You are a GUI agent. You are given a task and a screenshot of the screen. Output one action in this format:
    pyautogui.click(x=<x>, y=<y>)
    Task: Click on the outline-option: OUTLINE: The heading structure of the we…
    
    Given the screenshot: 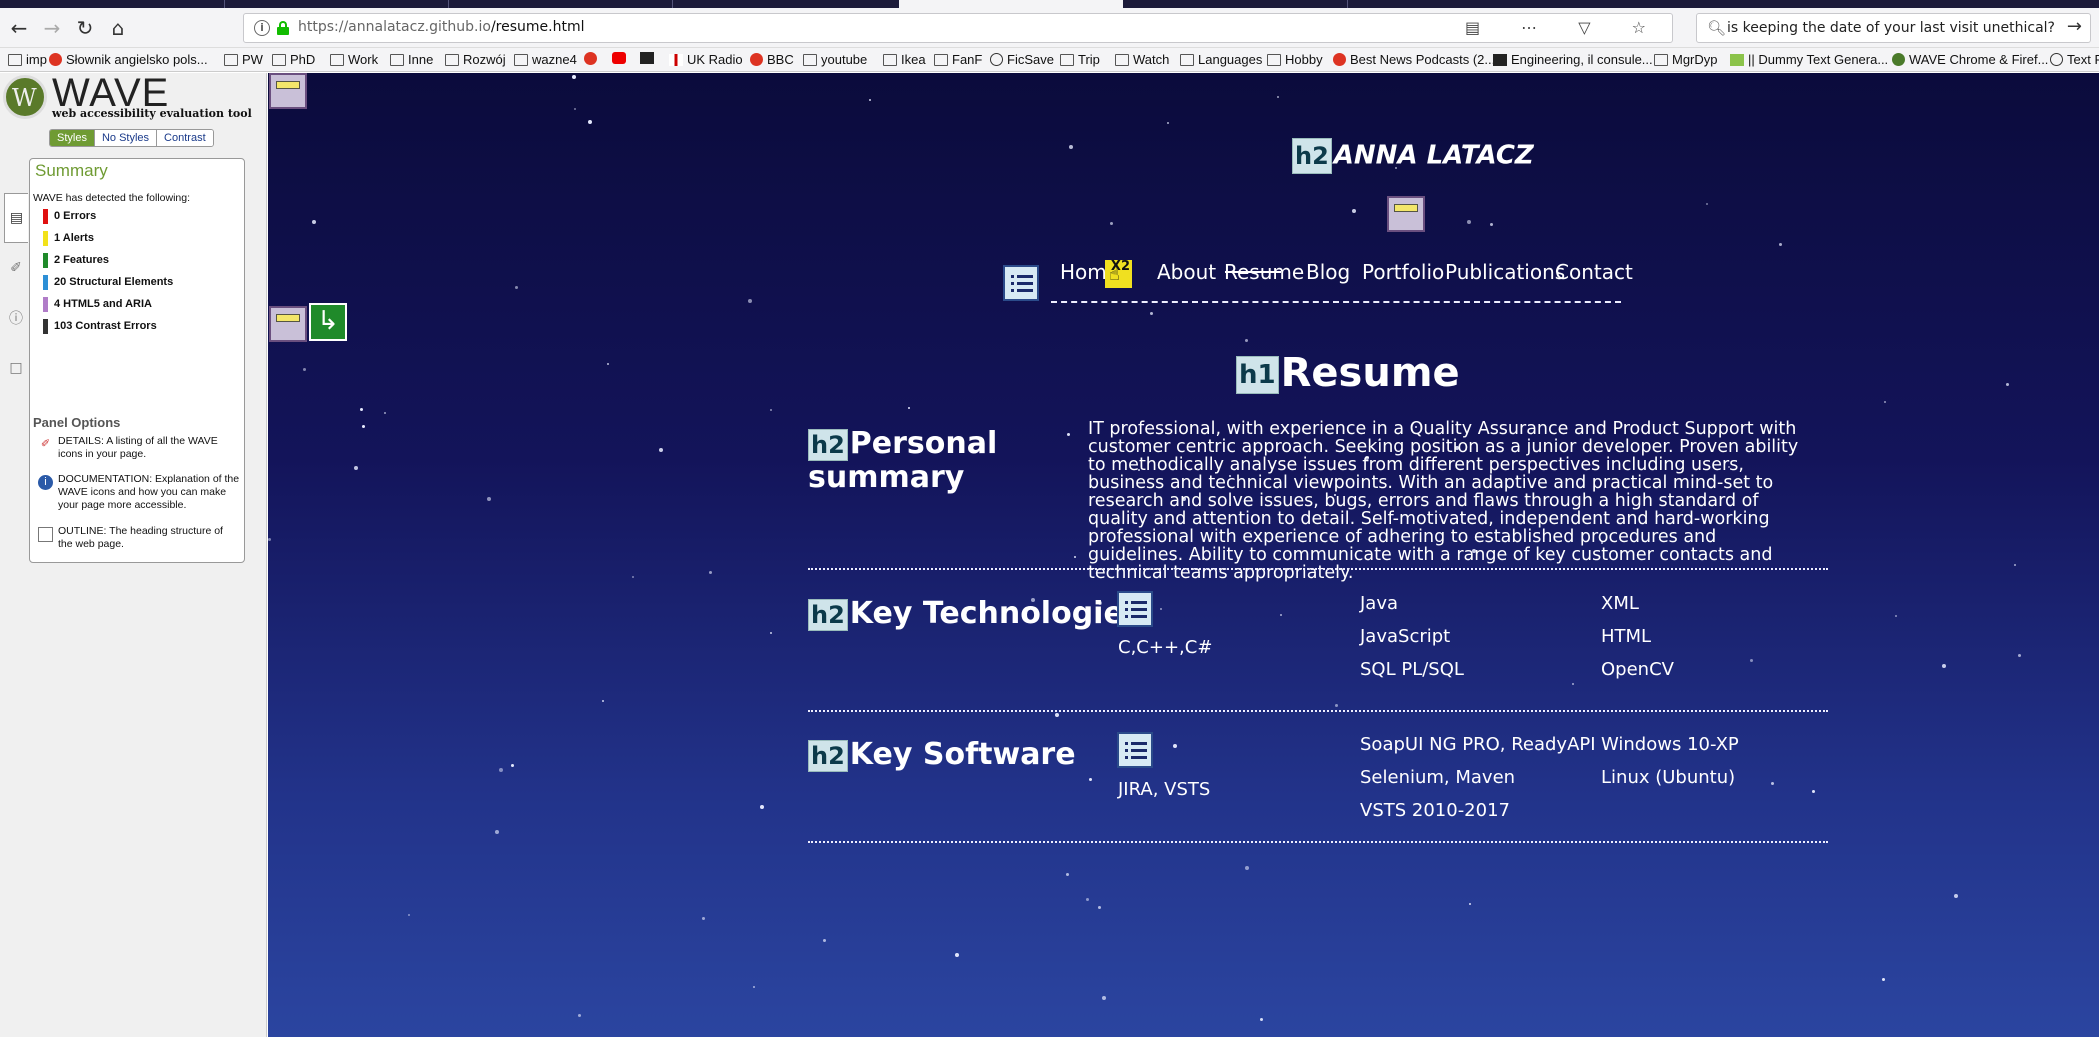 What is the action you would take?
    pyautogui.click(x=139, y=538)
    